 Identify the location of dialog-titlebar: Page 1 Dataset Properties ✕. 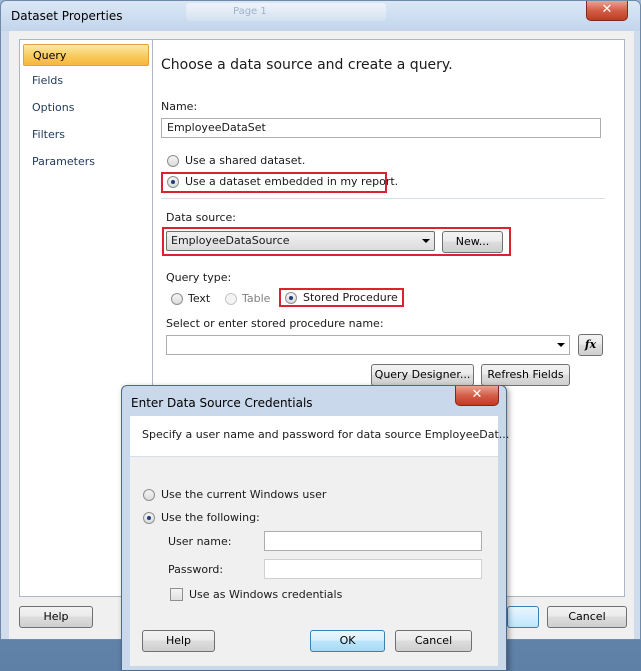
(320, 16).